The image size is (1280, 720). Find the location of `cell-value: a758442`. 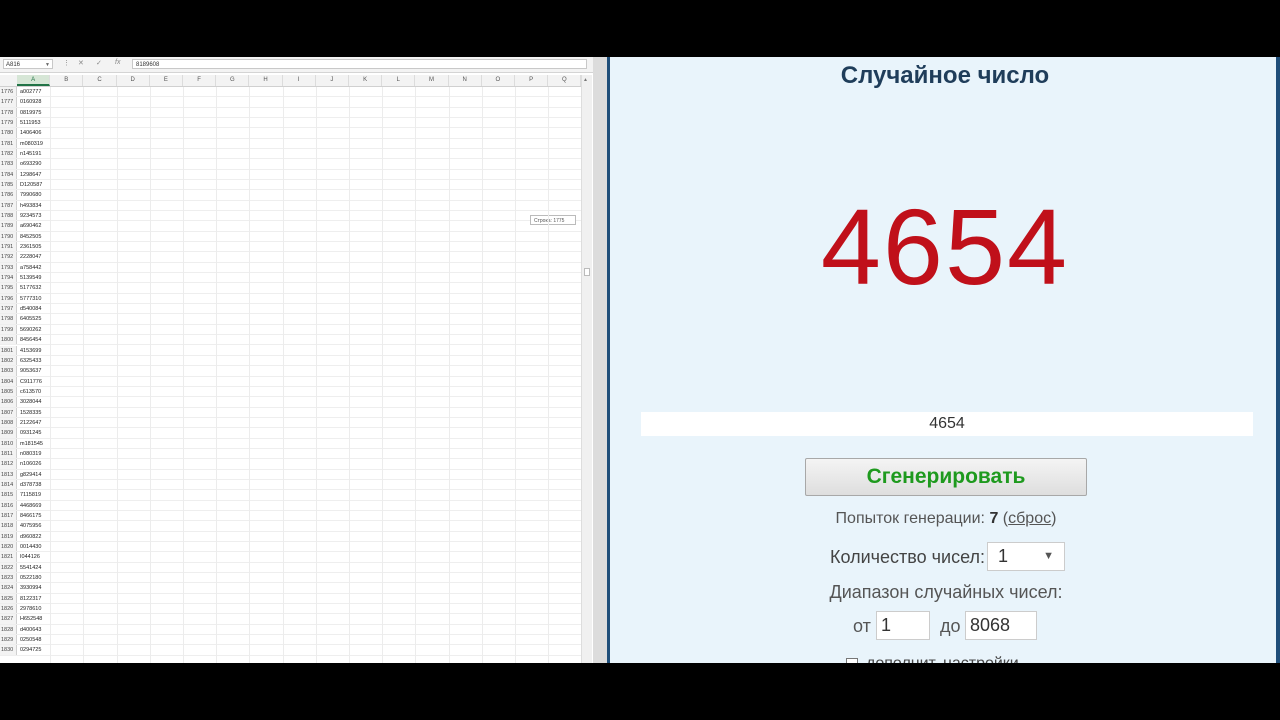

cell-value: a758442 is located at coordinates (30, 268).